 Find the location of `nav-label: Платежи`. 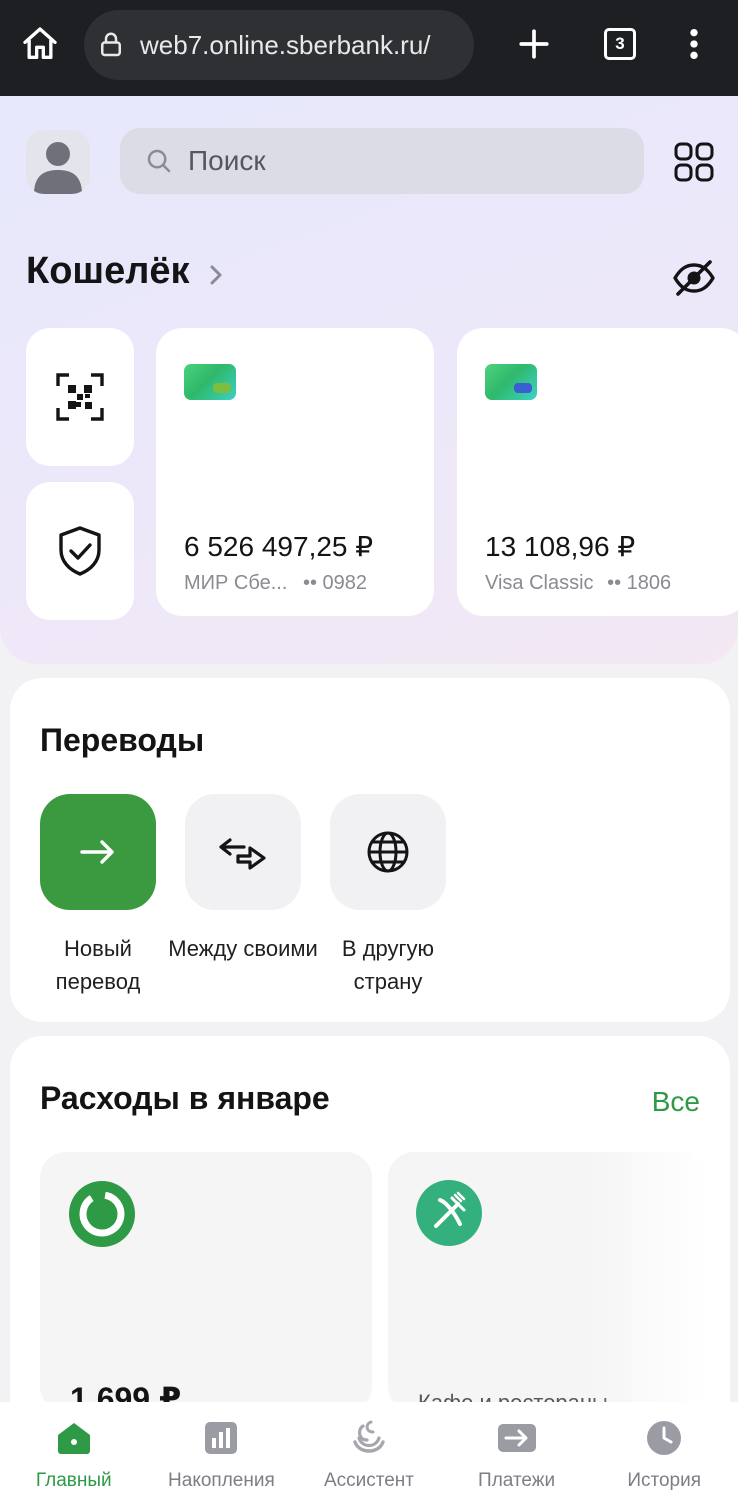

nav-label: Платежи is located at coordinates (517, 1480).